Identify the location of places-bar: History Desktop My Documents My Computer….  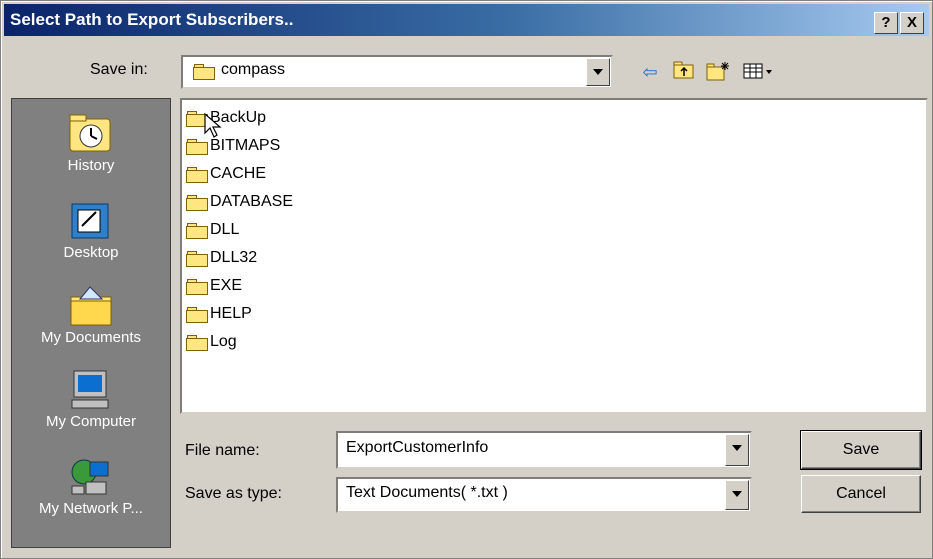
(91, 323).